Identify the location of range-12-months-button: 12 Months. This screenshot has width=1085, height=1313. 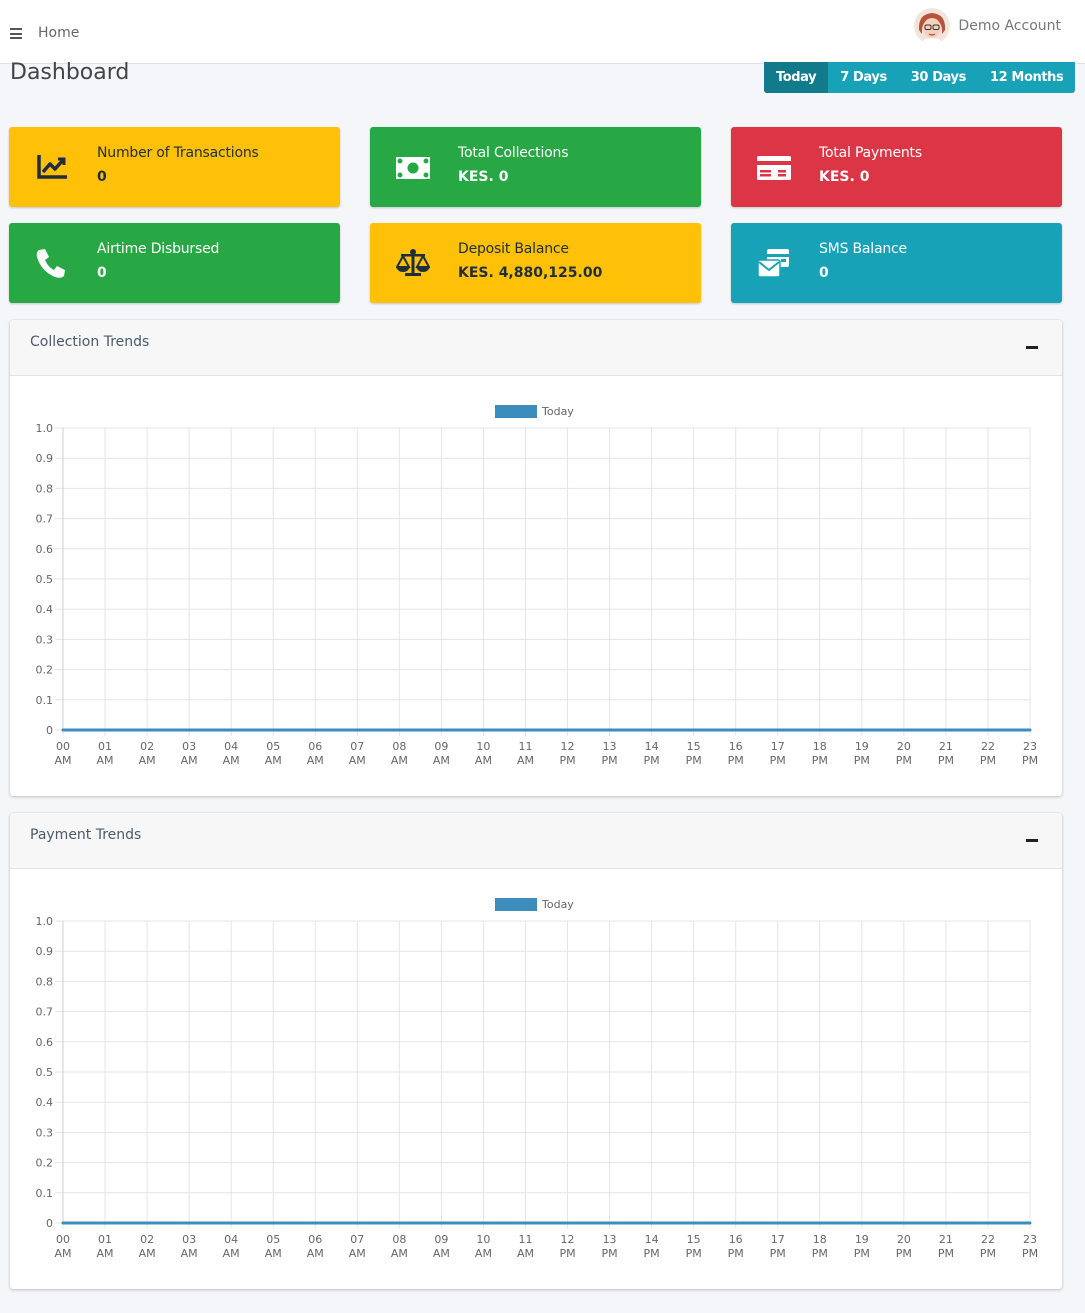
(1026, 77).